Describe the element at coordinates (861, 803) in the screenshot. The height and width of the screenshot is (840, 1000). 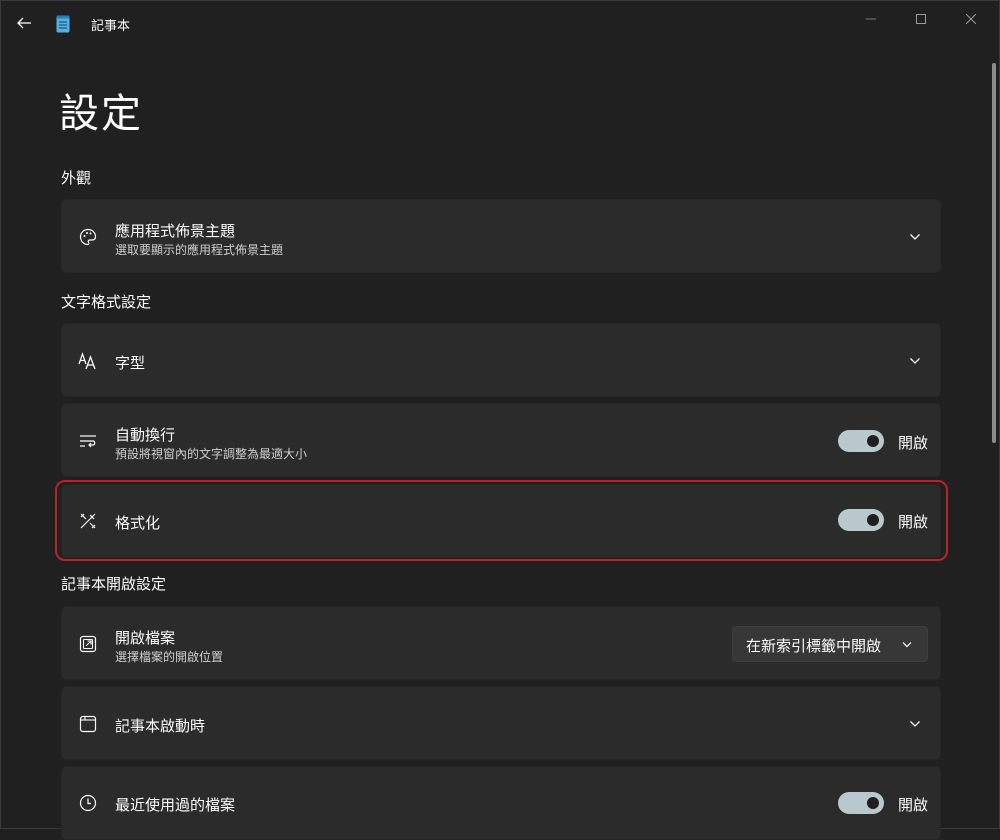
I see `recent-files-toggle` at that location.